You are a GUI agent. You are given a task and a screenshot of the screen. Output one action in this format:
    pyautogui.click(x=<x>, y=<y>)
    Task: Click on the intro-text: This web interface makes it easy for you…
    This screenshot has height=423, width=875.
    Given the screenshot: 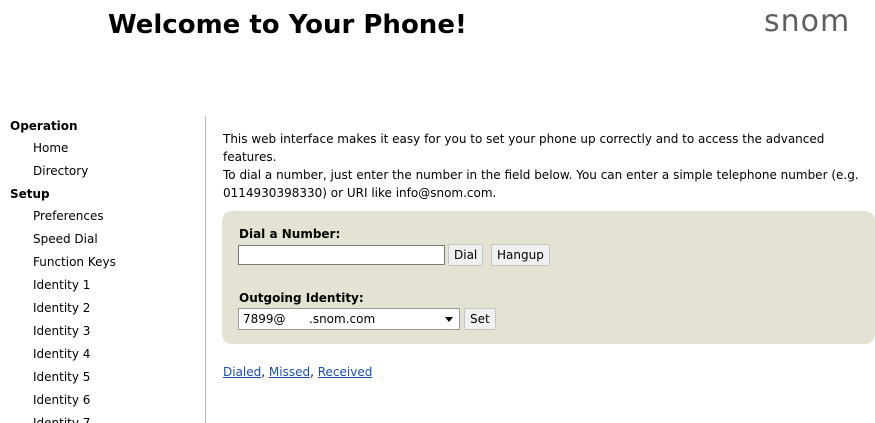 What is the action you would take?
    pyautogui.click(x=543, y=166)
    